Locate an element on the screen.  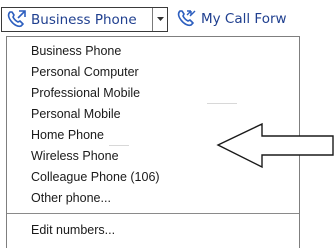
phone-select-label: Business Phone is located at coordinates (84, 20).